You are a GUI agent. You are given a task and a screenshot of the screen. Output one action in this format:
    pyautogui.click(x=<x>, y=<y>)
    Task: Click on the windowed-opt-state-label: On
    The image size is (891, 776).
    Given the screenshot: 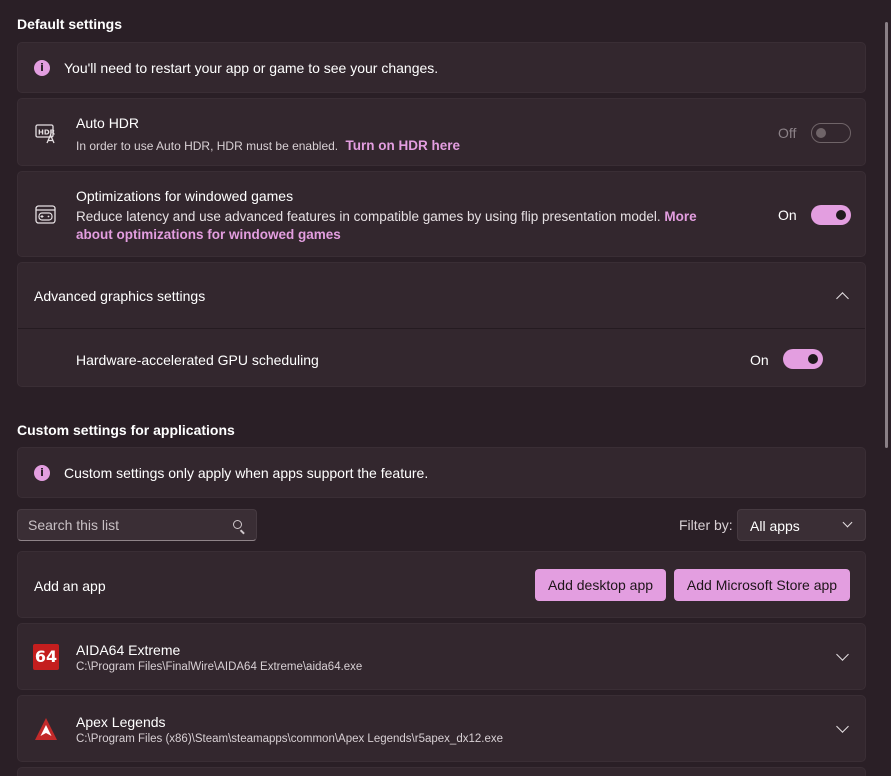 What is the action you would take?
    pyautogui.click(x=787, y=215)
    